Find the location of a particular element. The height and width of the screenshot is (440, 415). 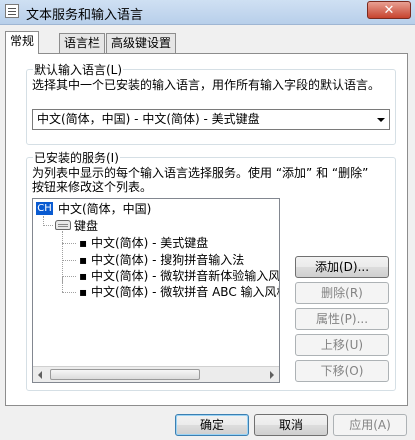

keyboard-icon is located at coordinates (63, 225).